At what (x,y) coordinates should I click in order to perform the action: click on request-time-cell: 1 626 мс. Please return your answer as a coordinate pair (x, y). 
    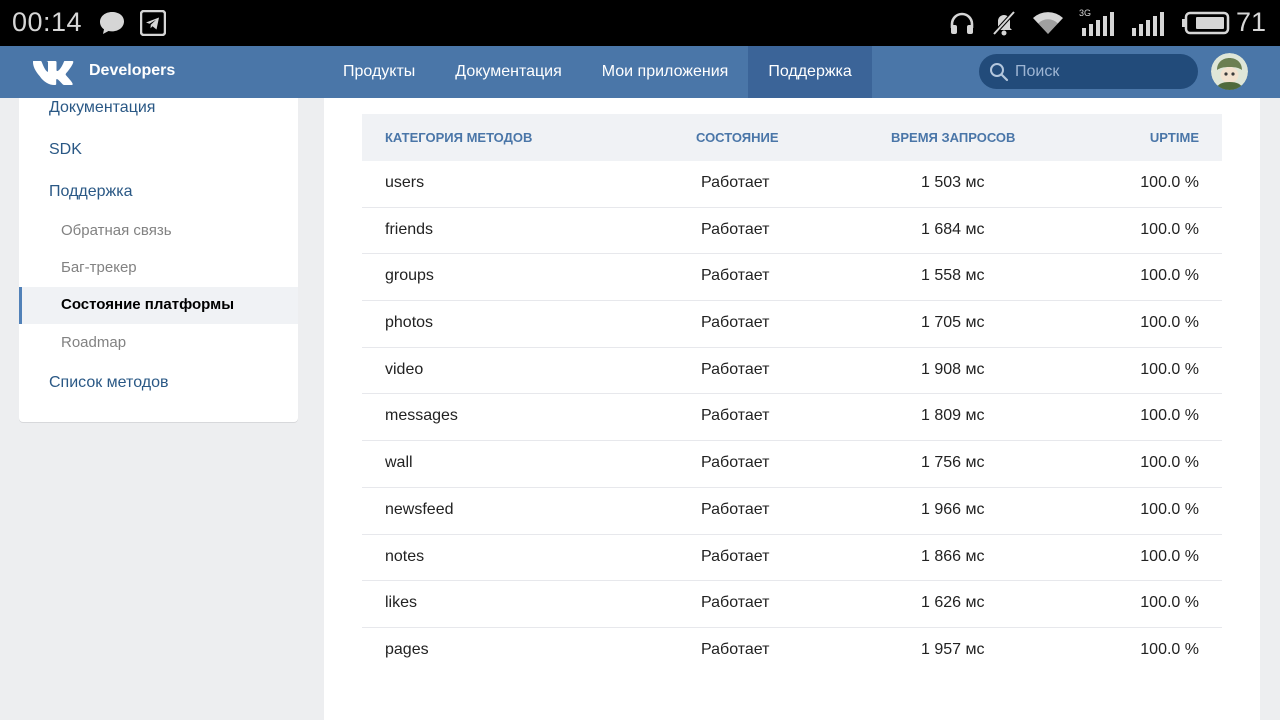
    Looking at the image, I should click on (953, 603).